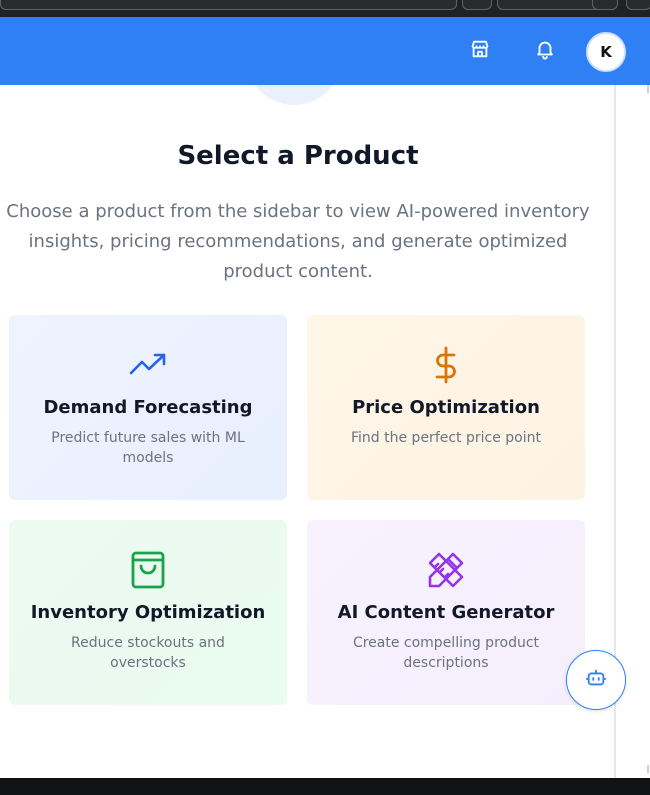  What do you see at coordinates (325, 786) in the screenshot?
I see `taskbar` at bounding box center [325, 786].